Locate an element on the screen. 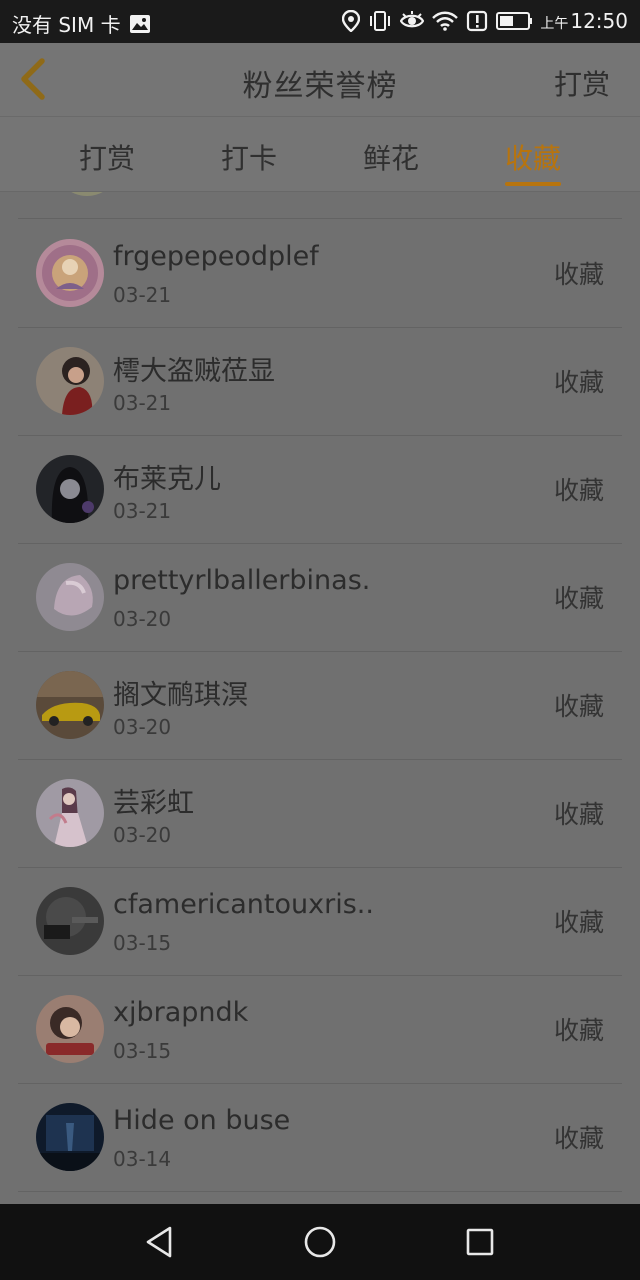 The image size is (640, 1280). user-name: Hide on buse is located at coordinates (202, 1120).